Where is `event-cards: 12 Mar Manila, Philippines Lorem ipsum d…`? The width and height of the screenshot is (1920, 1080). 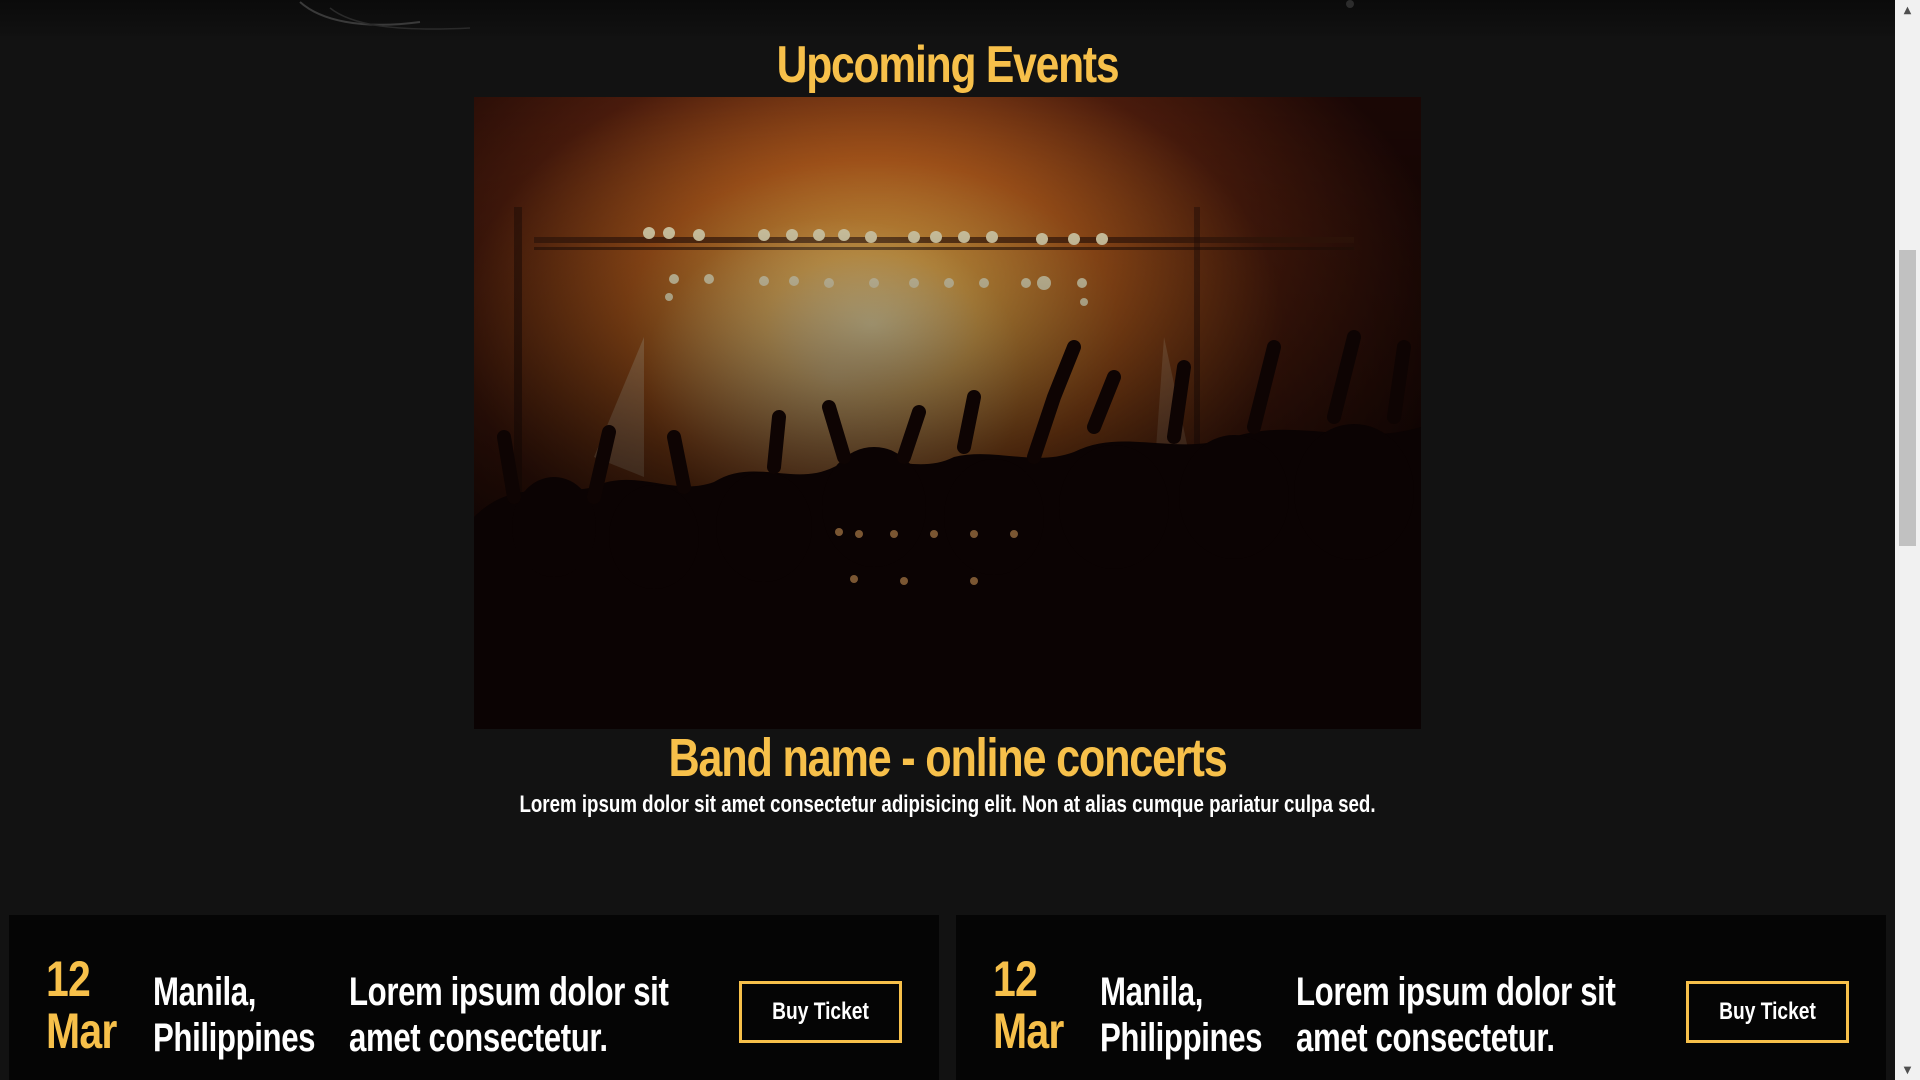 event-cards: 12 Mar Manila, Philippines Lorem ipsum d… is located at coordinates (947, 997).